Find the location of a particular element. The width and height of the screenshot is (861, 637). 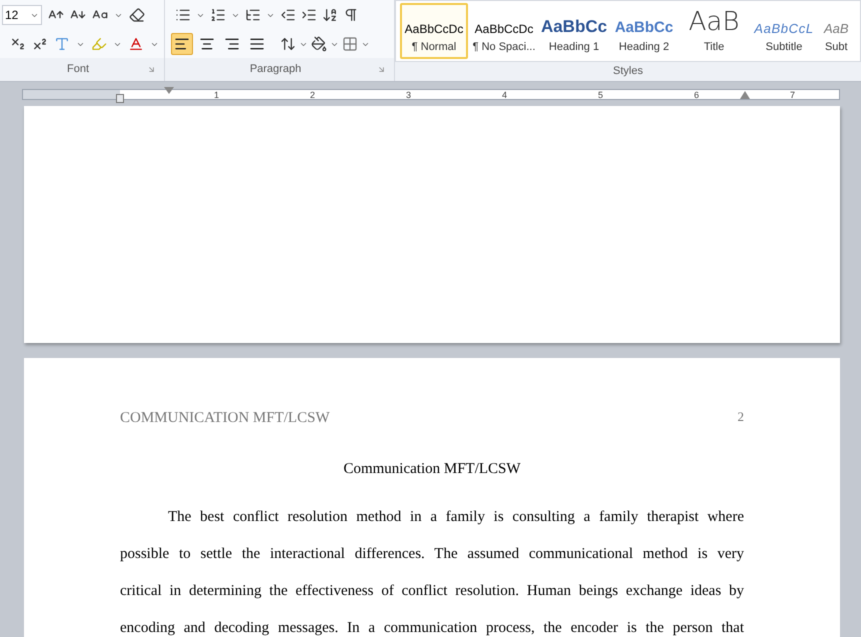

ruler-number: 2 is located at coordinates (312, 94).